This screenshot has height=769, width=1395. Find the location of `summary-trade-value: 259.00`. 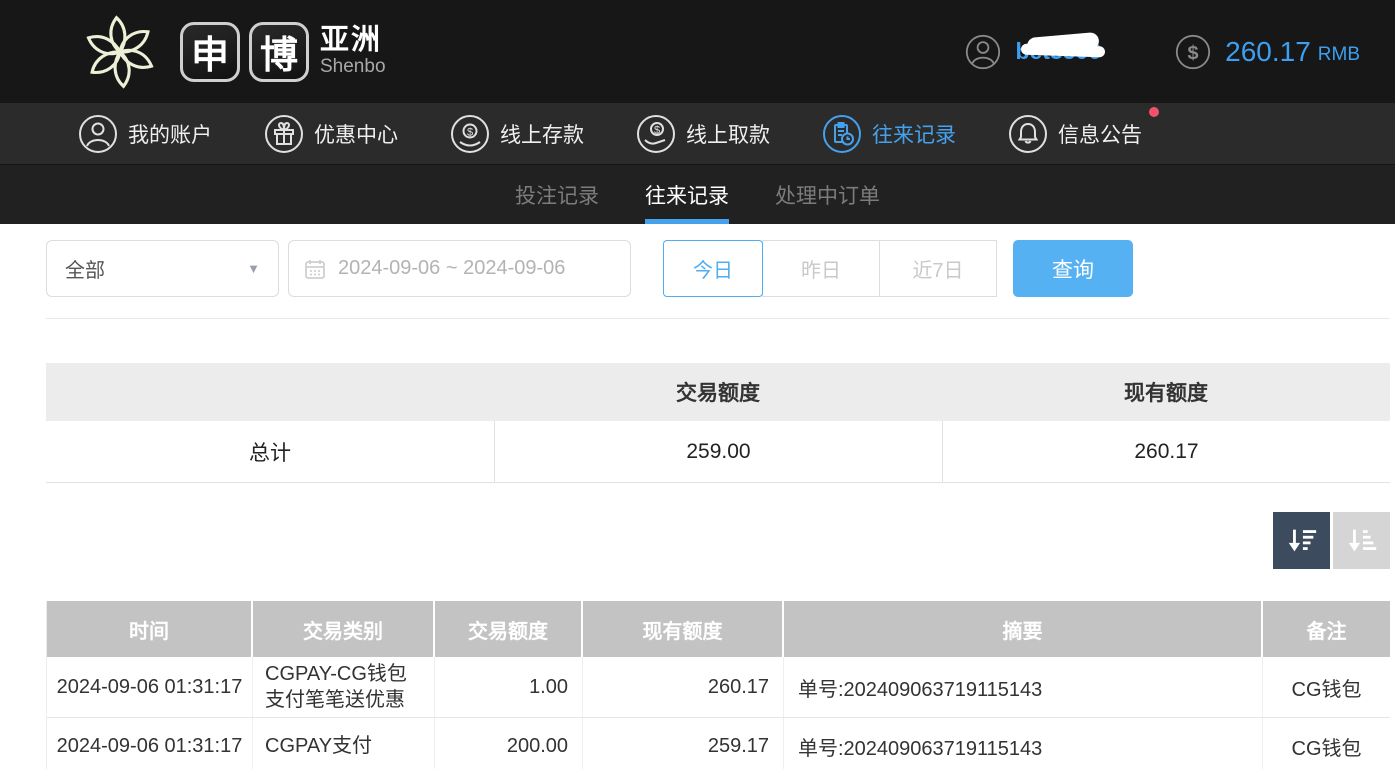

summary-trade-value: 259.00 is located at coordinates (718, 451).